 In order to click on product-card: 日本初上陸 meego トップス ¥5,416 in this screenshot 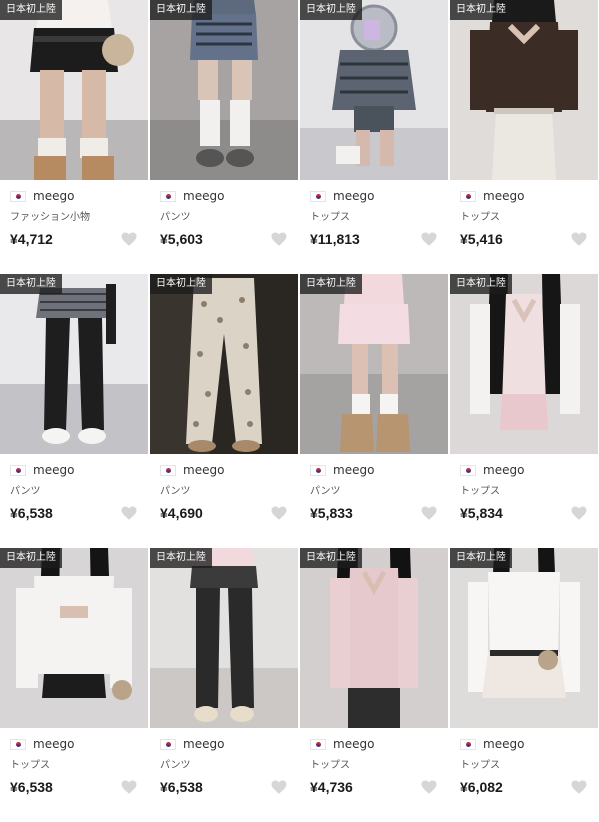, I will do `click(524, 137)`.